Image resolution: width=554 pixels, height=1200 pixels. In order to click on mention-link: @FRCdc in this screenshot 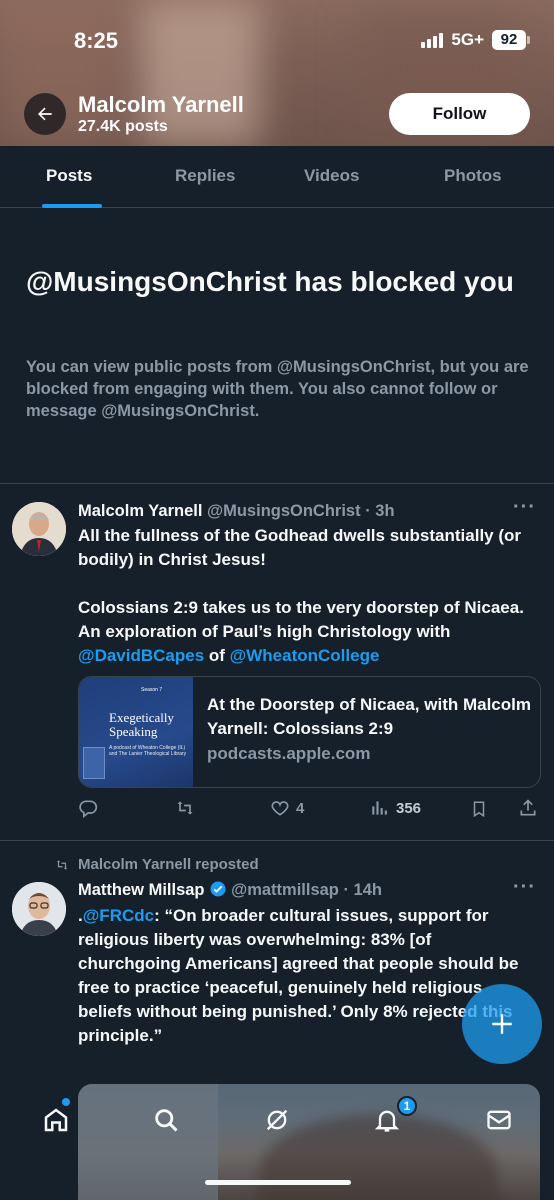, I will do `click(118, 915)`.